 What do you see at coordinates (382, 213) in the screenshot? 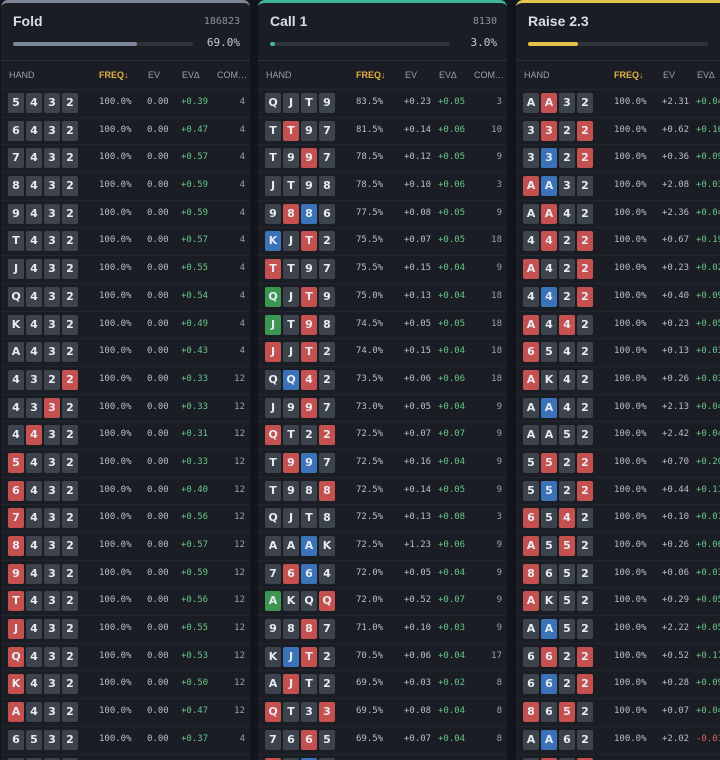
I see `hand-row: 9 8 8 6 77.5% +0.08 +0.05 9` at bounding box center [382, 213].